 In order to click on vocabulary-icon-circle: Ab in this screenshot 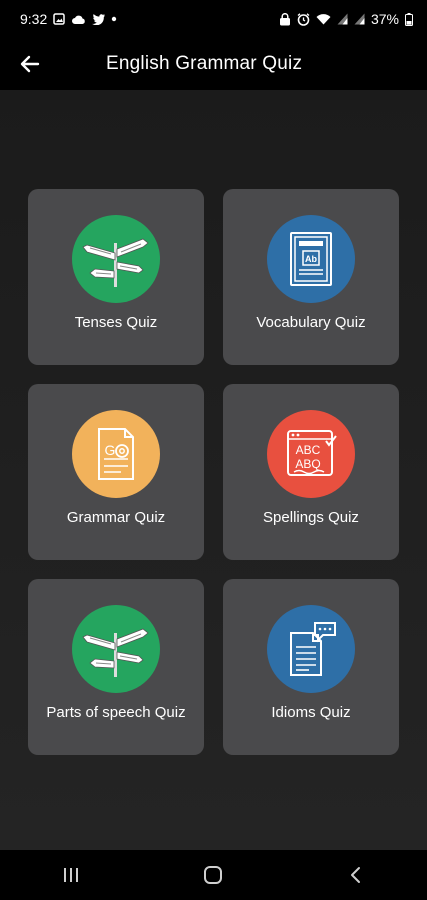, I will do `click(311, 259)`.